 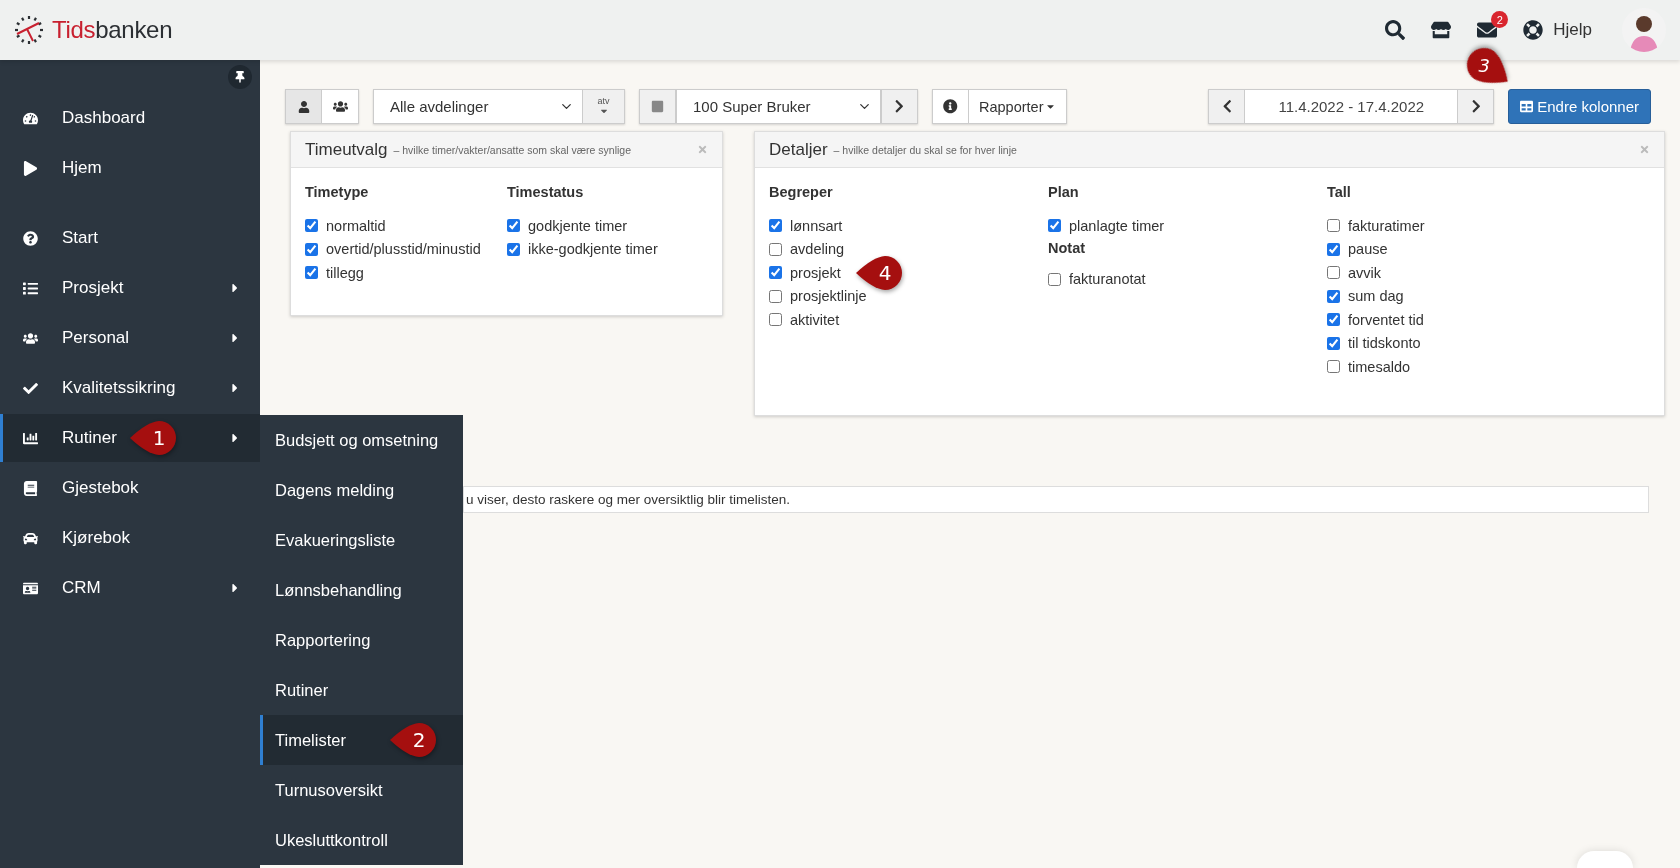 I want to click on info-button, so click(x=950, y=106).